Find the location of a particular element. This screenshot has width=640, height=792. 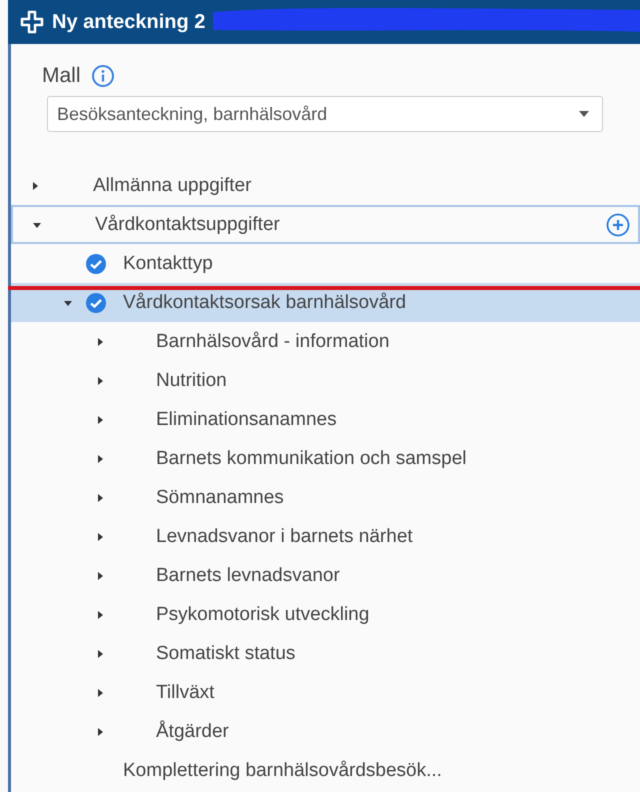

tree-row: Åtgärder is located at coordinates (325, 731).